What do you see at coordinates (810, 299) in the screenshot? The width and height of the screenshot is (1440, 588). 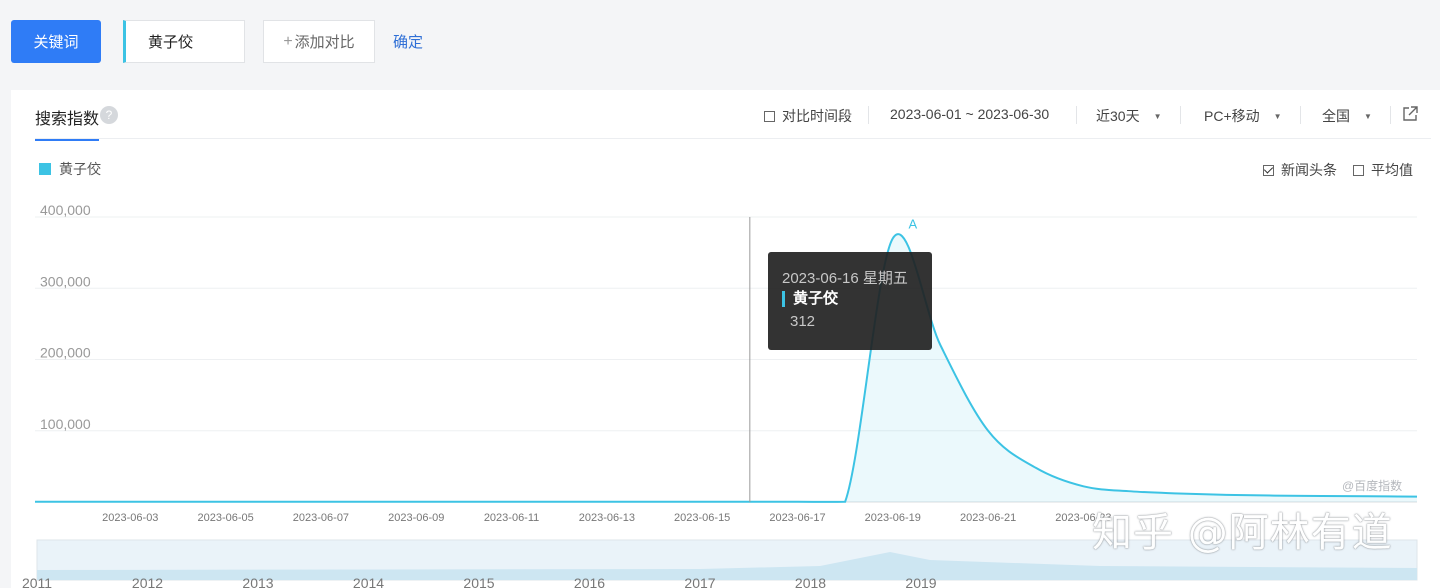 I see `tooltip-series: 黄子佼` at bounding box center [810, 299].